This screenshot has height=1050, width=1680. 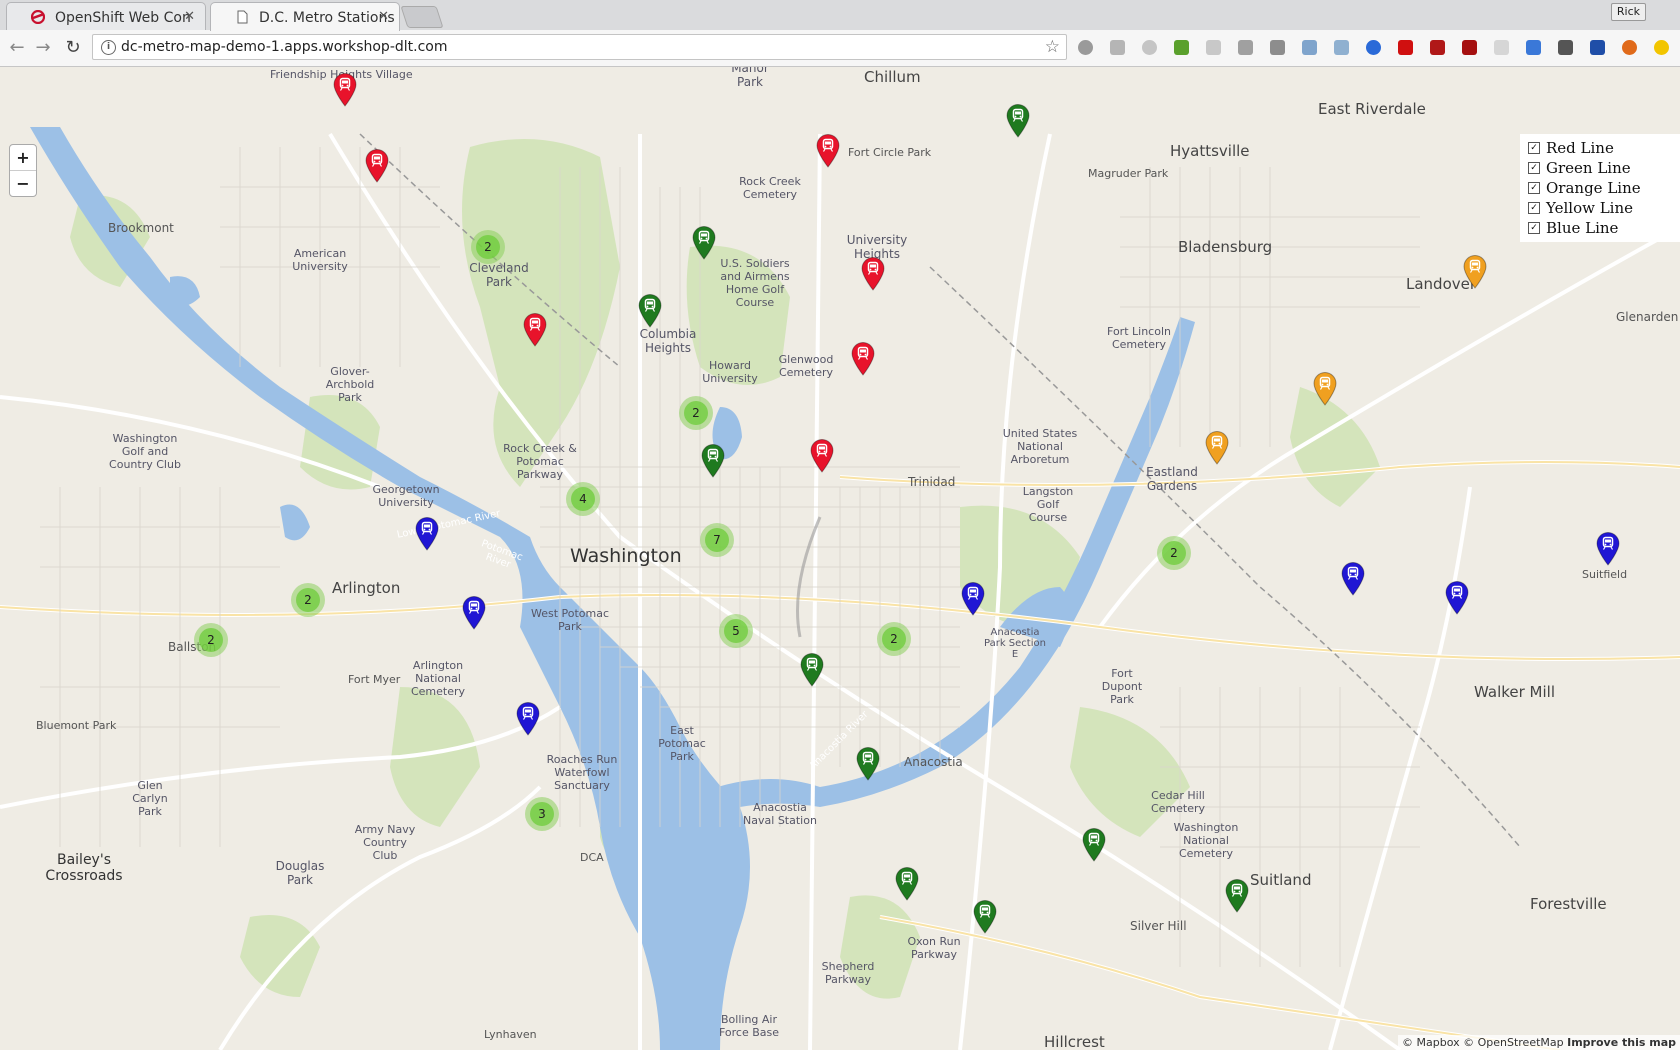 What do you see at coordinates (422, 17) in the screenshot?
I see `new-tab-button` at bounding box center [422, 17].